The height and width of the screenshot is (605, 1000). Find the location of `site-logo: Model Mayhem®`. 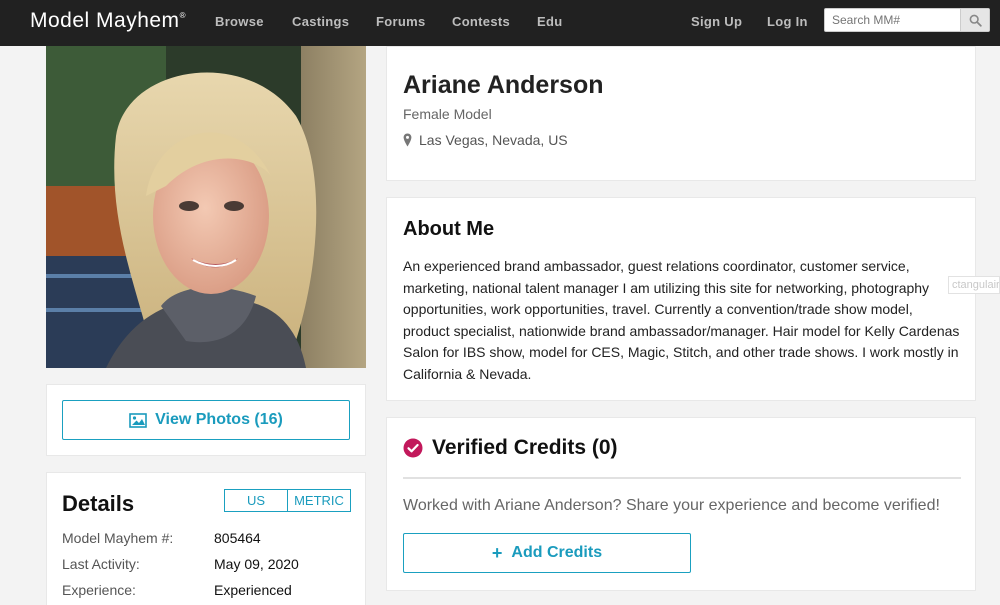

site-logo: Model Mayhem® is located at coordinates (108, 21).